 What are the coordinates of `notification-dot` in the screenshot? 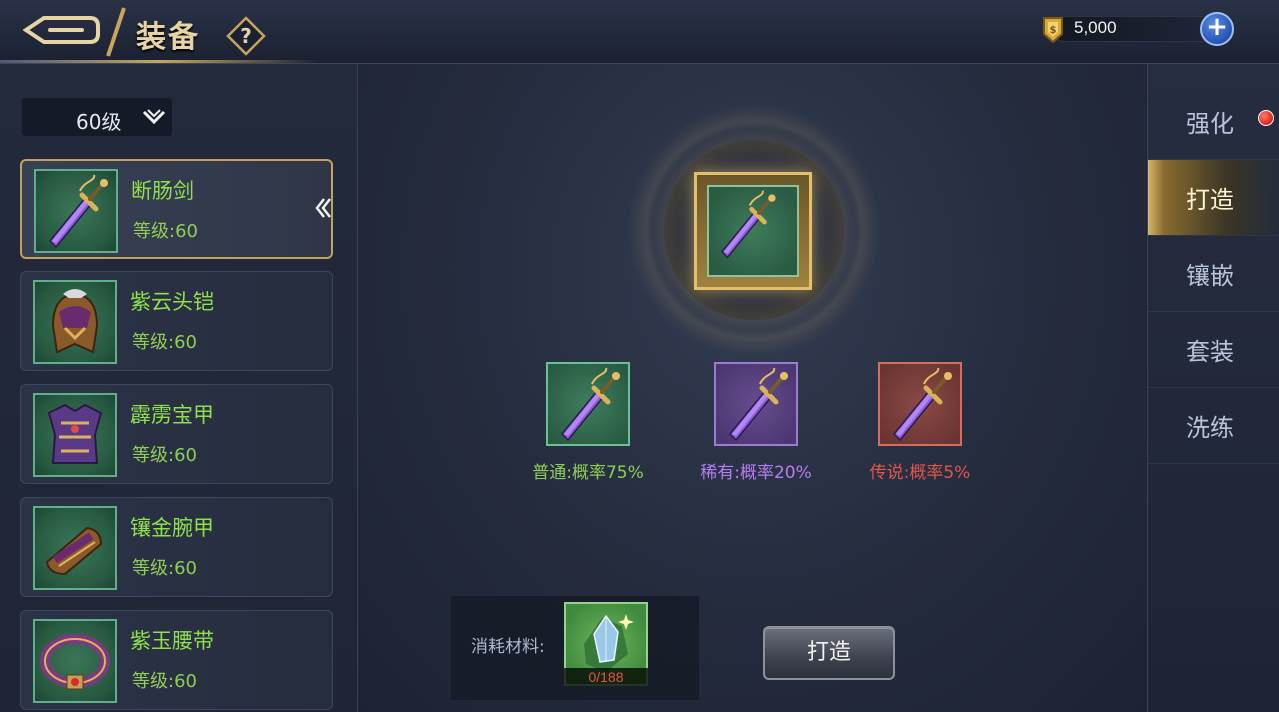 It's located at (1266, 118).